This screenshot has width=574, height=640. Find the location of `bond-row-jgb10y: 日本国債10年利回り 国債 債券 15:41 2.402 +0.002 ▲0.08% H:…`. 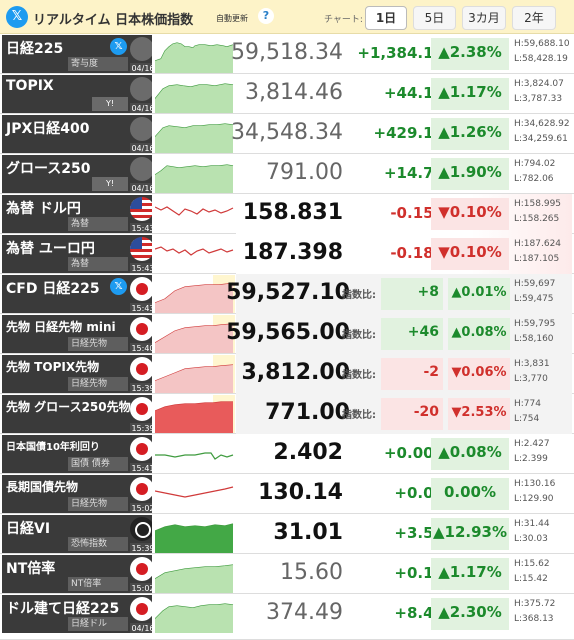

bond-row-jgb10y: 日本国債10年利回り 国債 債券 15:41 2.402 +0.002 ▲0.08% H:… is located at coordinates (287, 454).